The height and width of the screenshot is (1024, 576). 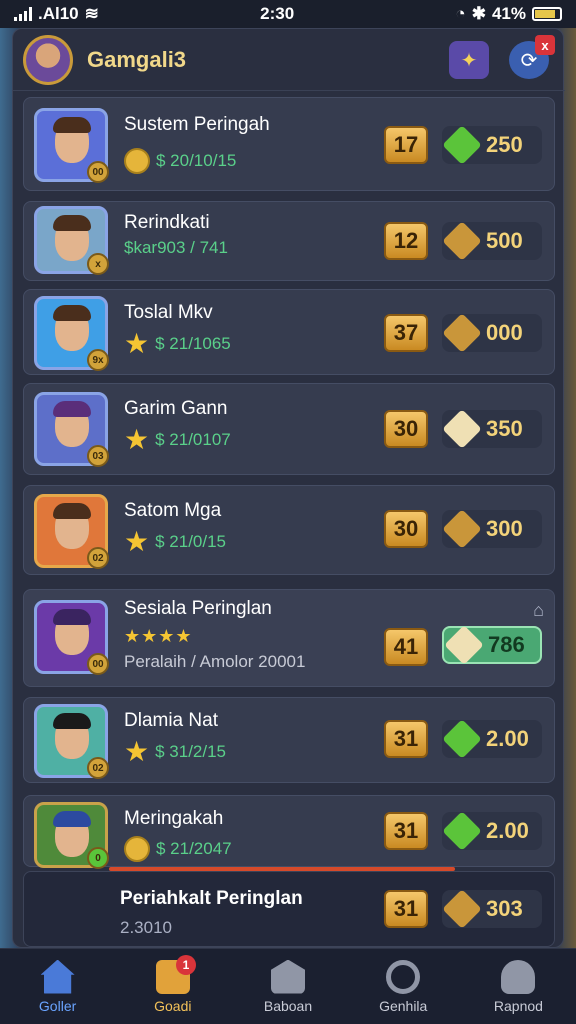 I want to click on score-value: 000, so click(x=504, y=332).